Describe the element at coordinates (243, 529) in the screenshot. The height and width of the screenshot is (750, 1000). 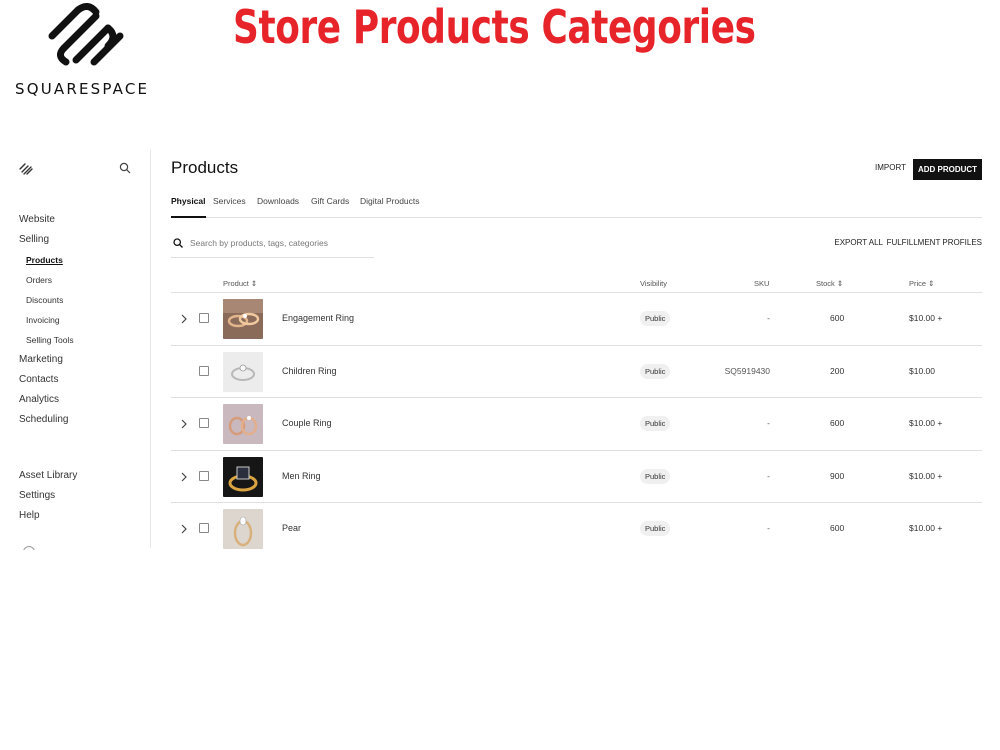
I see `pear-diamond-ring-photo` at that location.